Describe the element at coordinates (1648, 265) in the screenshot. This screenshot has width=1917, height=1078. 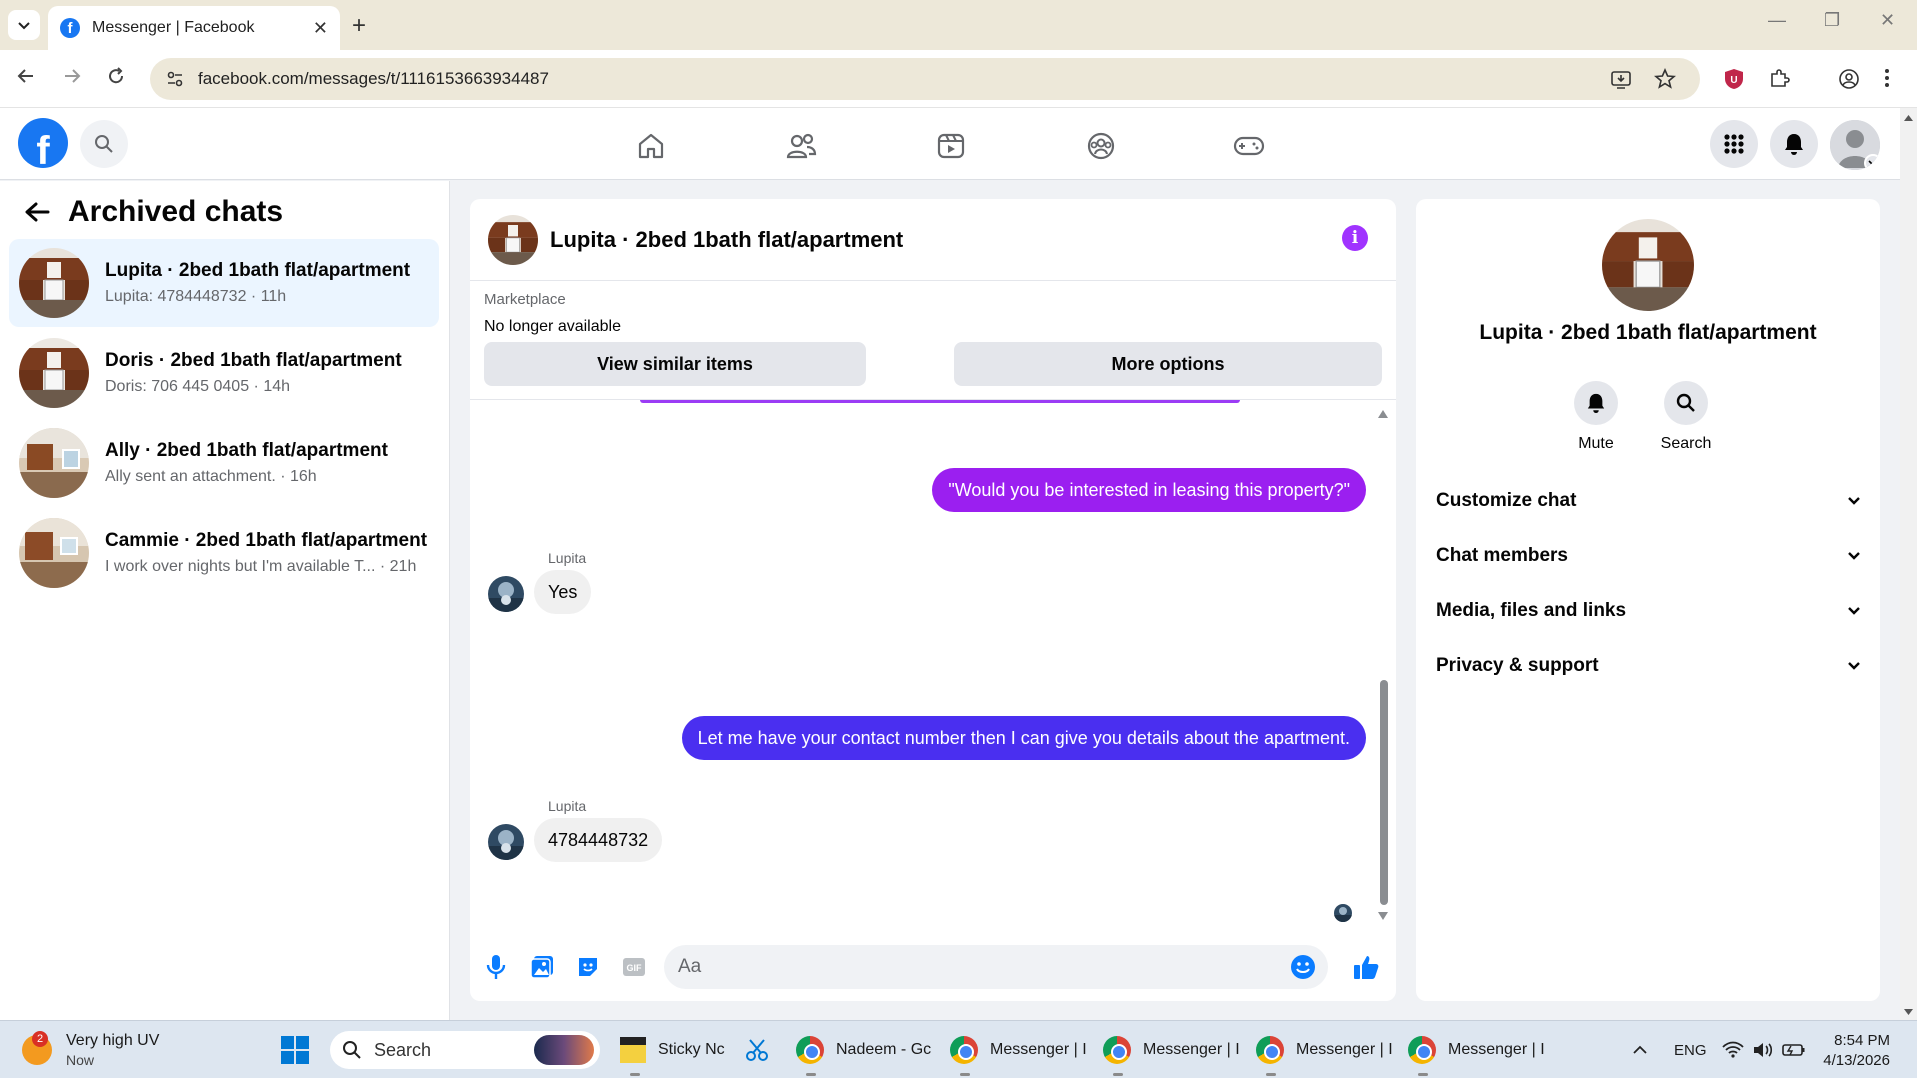
I see `details-avatar` at that location.